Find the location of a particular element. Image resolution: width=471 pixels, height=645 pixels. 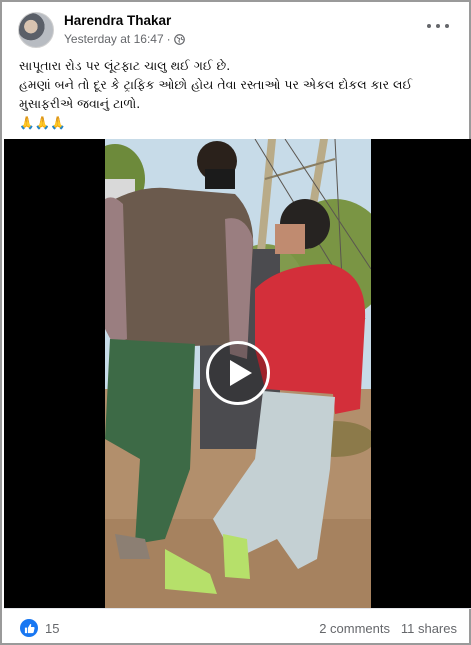

caption-emoji: 🙏🙏🙏 is located at coordinates (42, 122).